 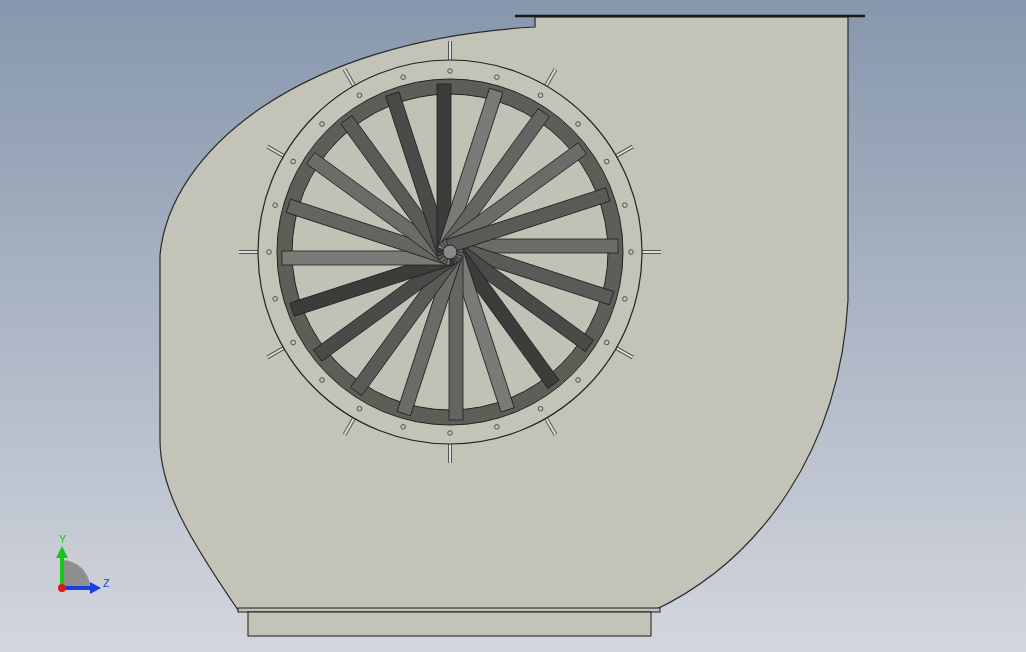 I want to click on axis-label: Z, so click(x=106, y=583).